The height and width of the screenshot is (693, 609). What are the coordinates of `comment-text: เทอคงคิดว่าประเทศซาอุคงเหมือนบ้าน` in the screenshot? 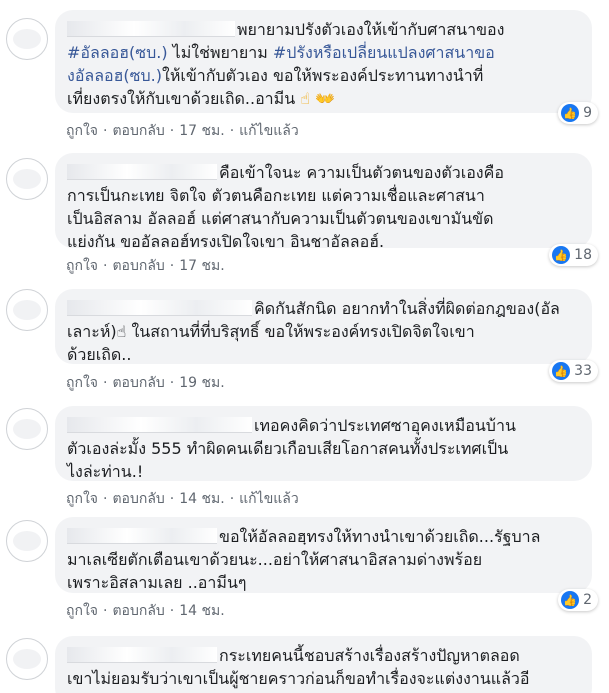 It's located at (385, 425).